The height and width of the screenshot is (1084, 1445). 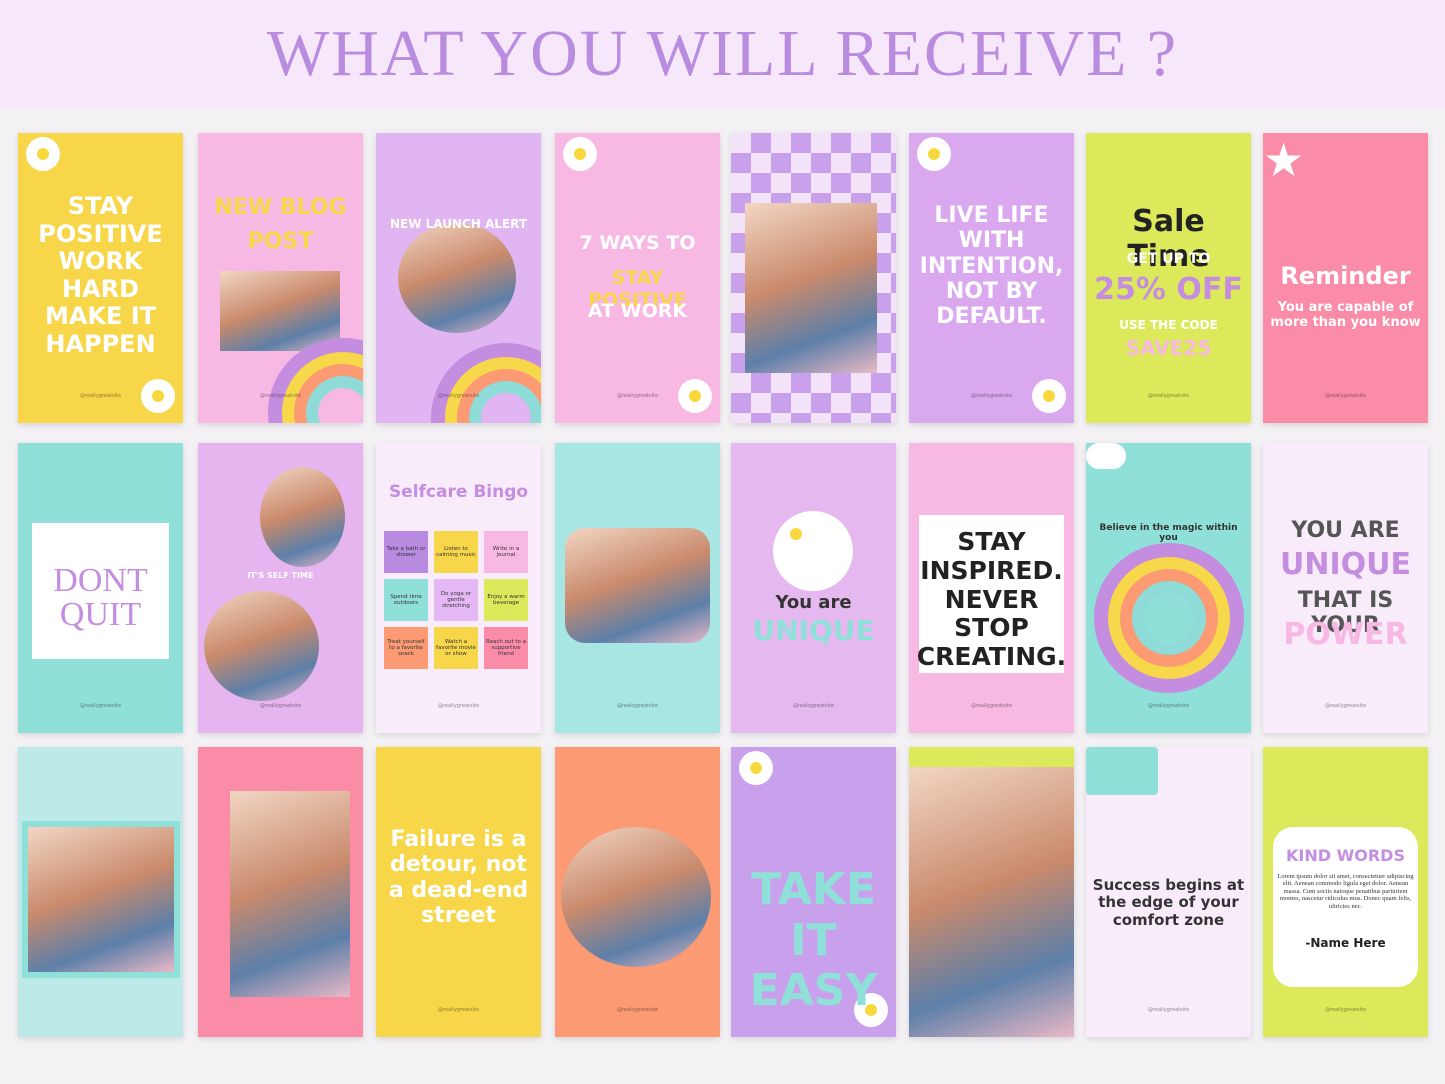 What do you see at coordinates (1168, 348) in the screenshot?
I see `card-text: SAVE25` at bounding box center [1168, 348].